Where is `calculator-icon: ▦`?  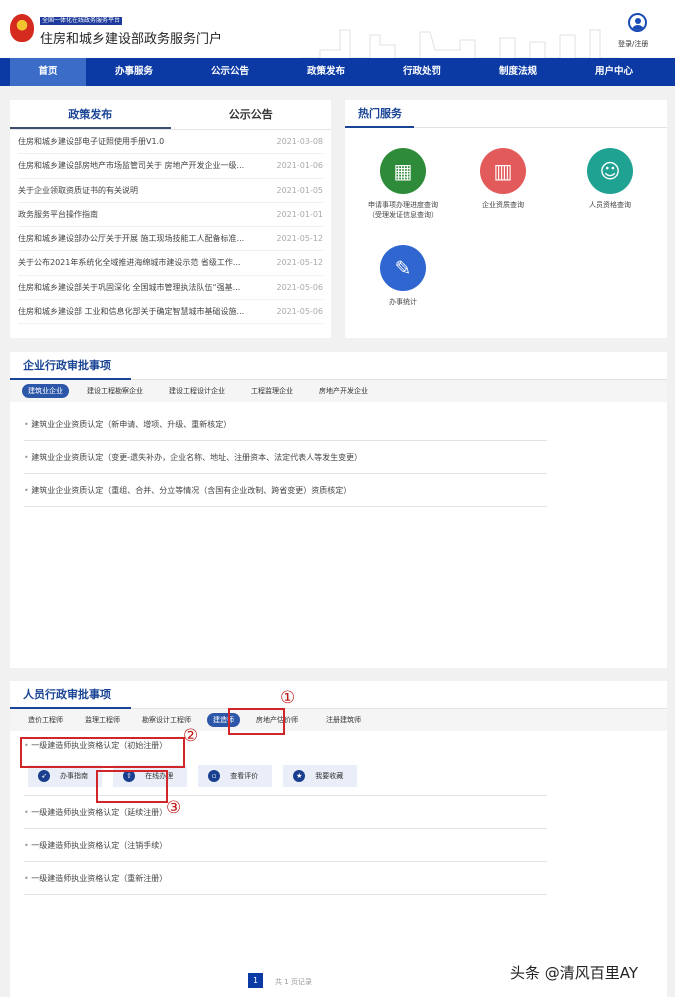 calculator-icon: ▦ is located at coordinates (403, 171).